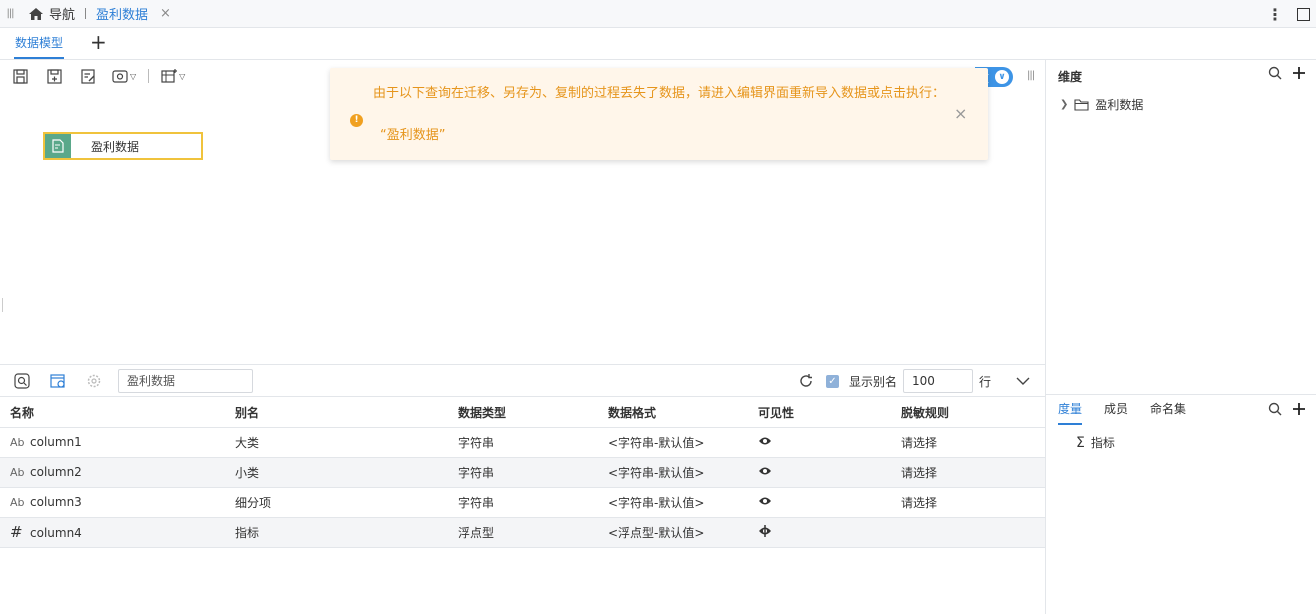 Image resolution: width=1316 pixels, height=614 pixels. Describe the element at coordinates (673, 413) in the screenshot. I see `column-header-format: 数据格式` at that location.